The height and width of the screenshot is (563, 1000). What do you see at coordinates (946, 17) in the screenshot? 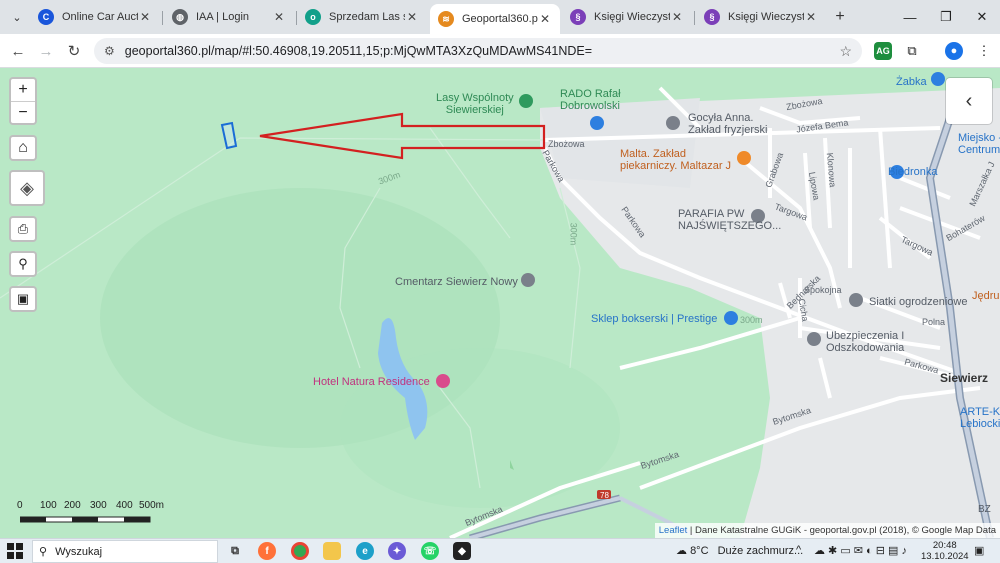
I see `restore-window-icon: ❐` at bounding box center [946, 17].